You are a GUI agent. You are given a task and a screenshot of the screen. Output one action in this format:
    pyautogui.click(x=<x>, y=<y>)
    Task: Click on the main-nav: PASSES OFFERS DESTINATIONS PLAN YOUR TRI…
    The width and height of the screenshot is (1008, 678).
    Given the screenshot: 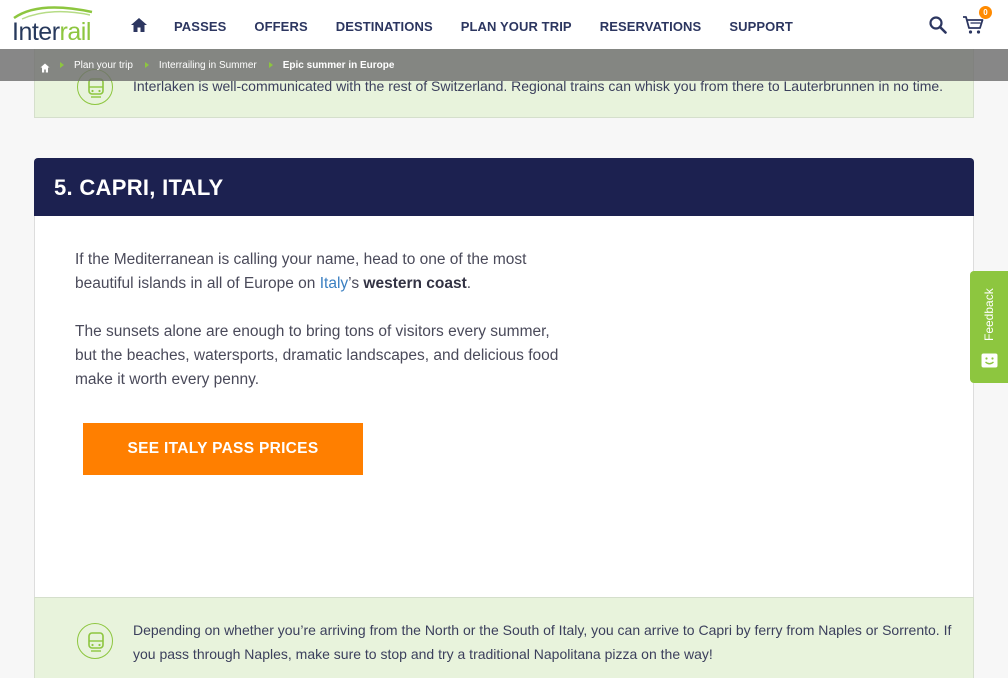 What is the action you would take?
    pyautogui.click(x=483, y=26)
    